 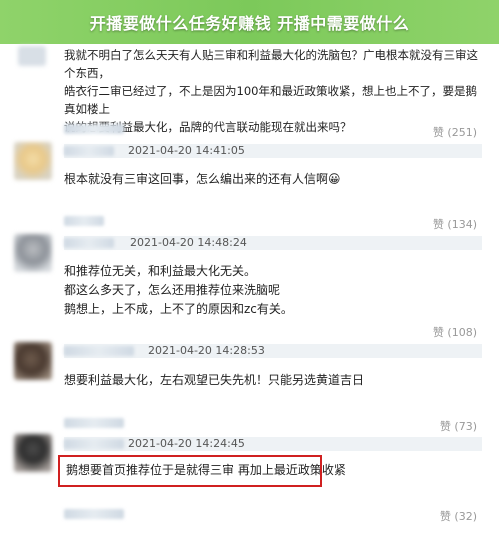 I want to click on like-button: 赞 (73), so click(x=458, y=426).